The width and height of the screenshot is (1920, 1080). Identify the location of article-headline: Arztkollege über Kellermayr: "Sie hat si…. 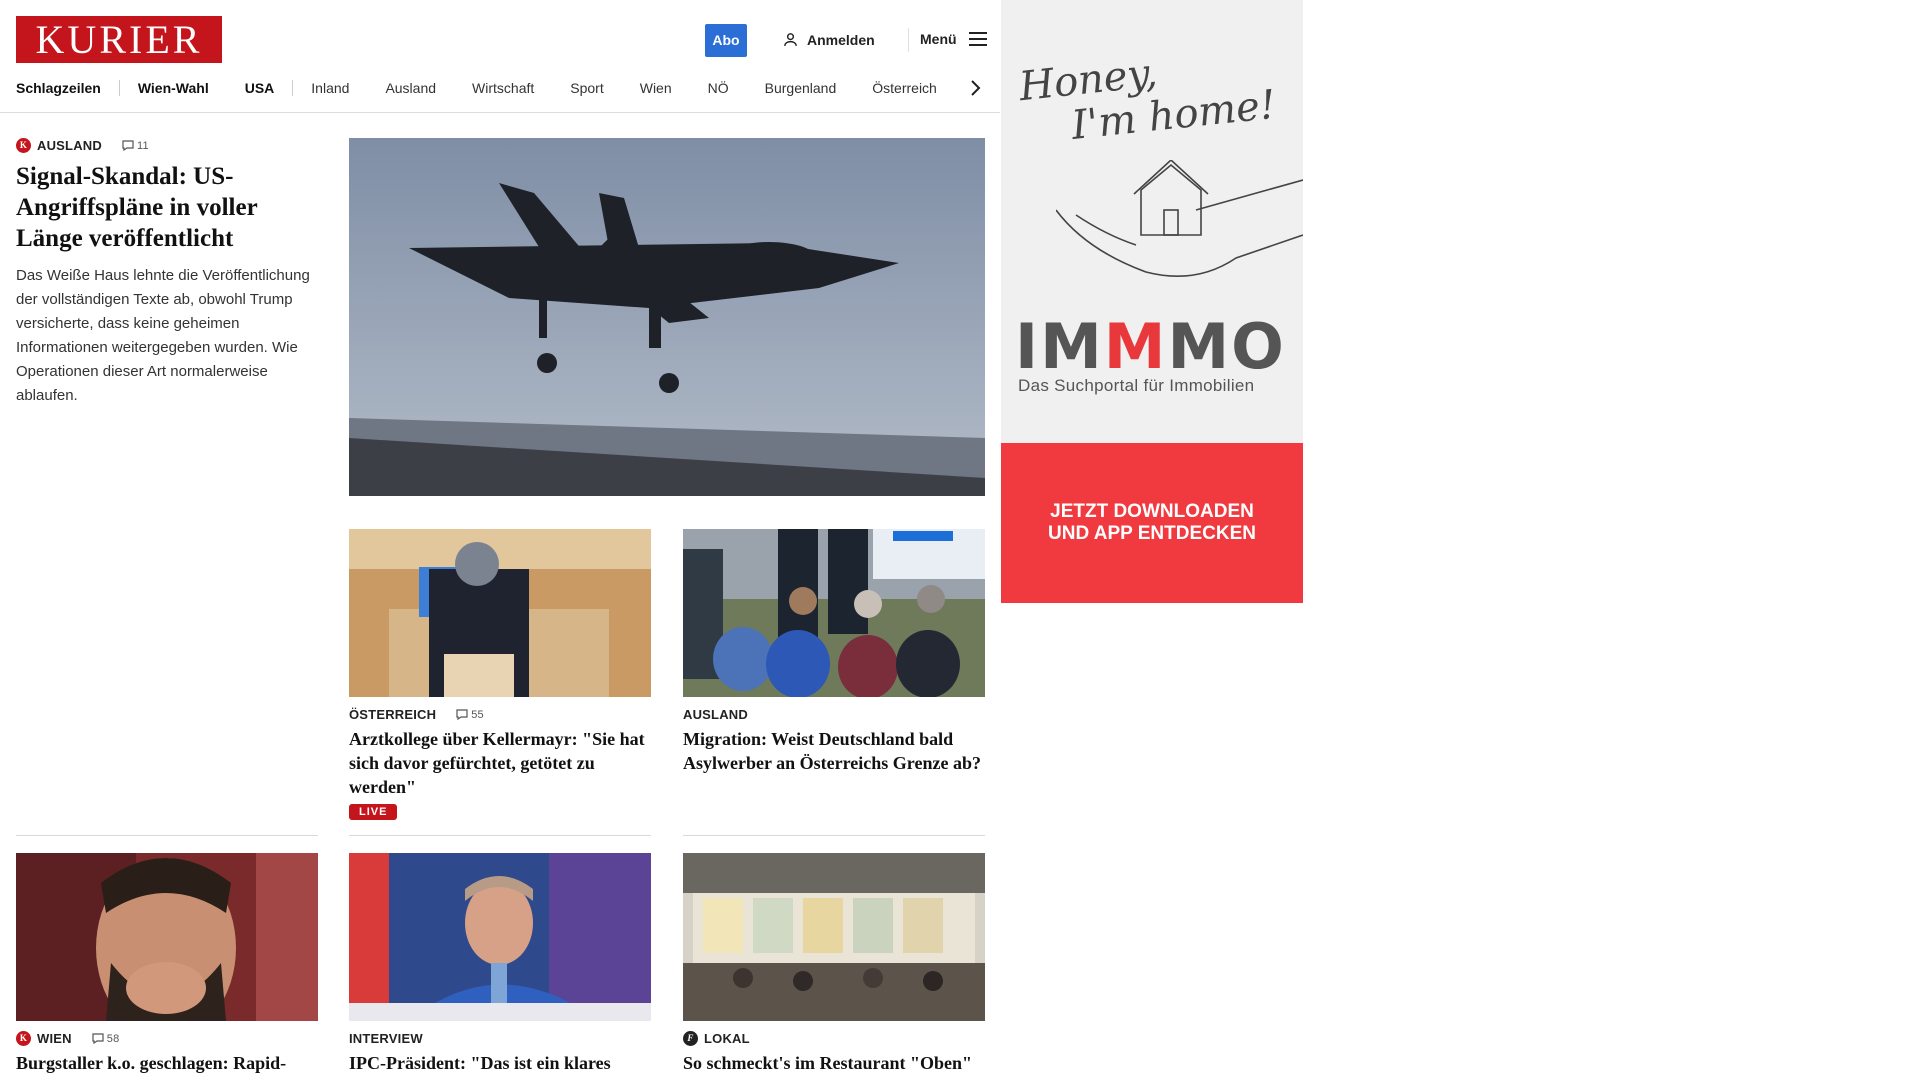
(500, 763).